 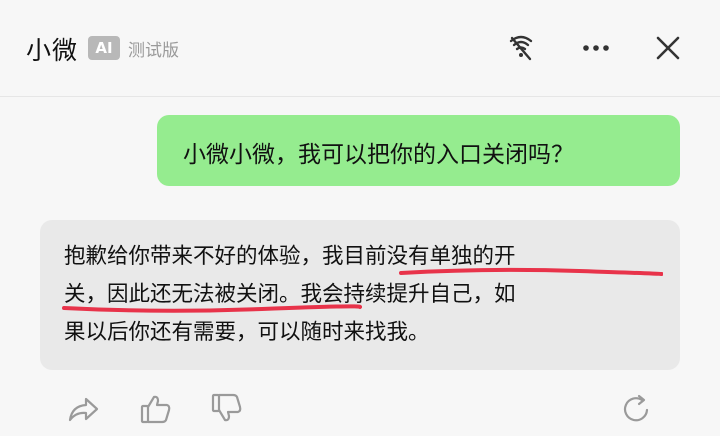 What do you see at coordinates (596, 48) in the screenshot?
I see `more-icon` at bounding box center [596, 48].